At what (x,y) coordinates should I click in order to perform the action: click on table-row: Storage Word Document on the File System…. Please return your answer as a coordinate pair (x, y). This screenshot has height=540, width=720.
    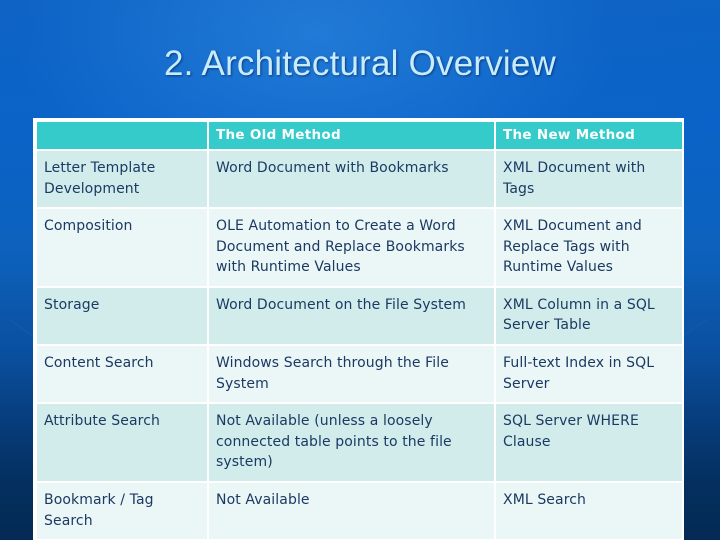
    Looking at the image, I should click on (359, 316).